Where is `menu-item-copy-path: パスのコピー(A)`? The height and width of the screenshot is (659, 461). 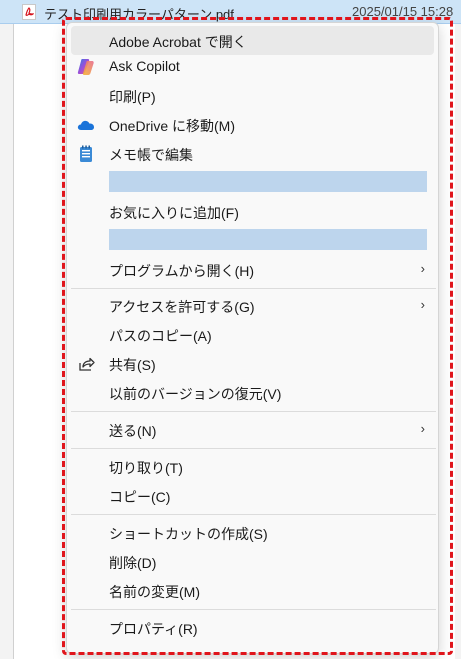 menu-item-copy-path: パスのコピー(A) is located at coordinates (252, 334).